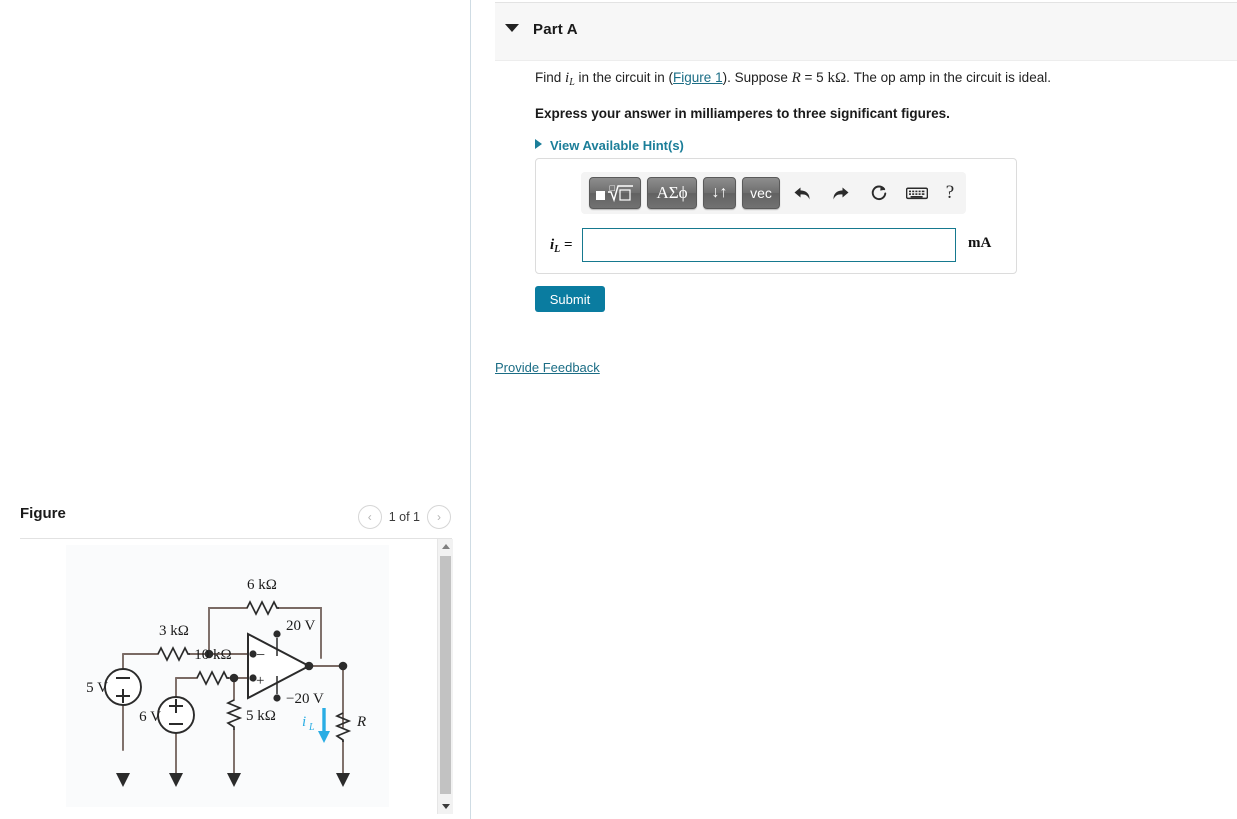 The image size is (1237, 819). What do you see at coordinates (672, 193) in the screenshot?
I see `greek-symbols-button: ΑΣϕ` at bounding box center [672, 193].